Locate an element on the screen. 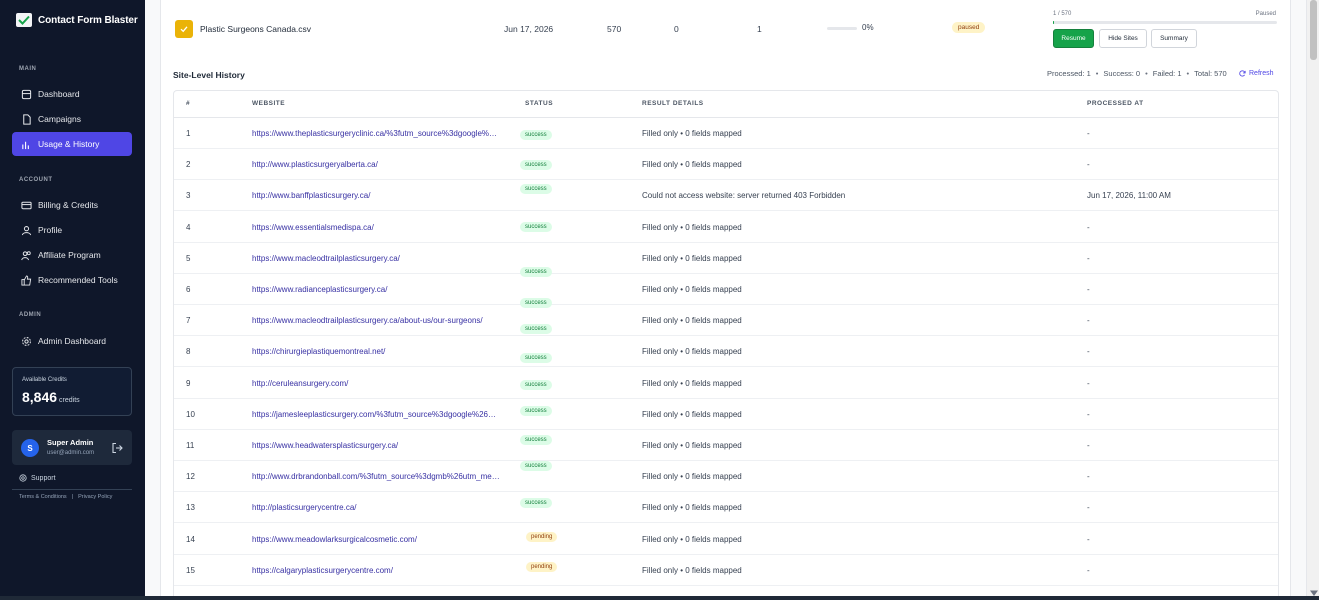  sidebar-item-campaigns: Campaigns is located at coordinates (72, 119).